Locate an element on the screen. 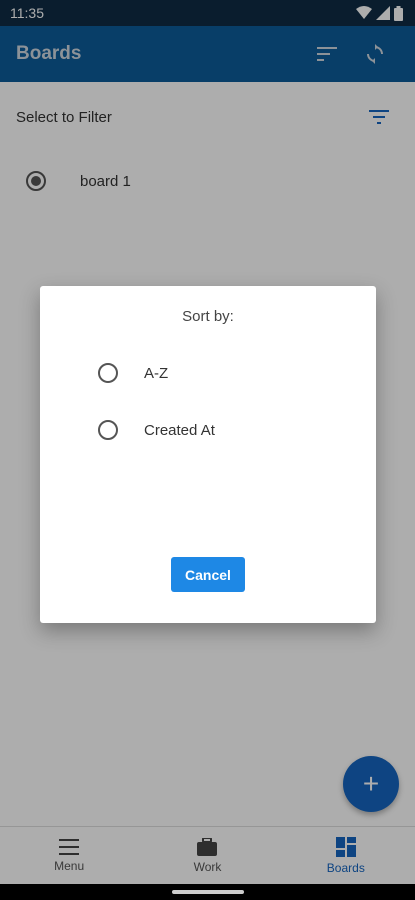 This screenshot has height=900, width=415. gesture-bar is located at coordinates (207, 892).